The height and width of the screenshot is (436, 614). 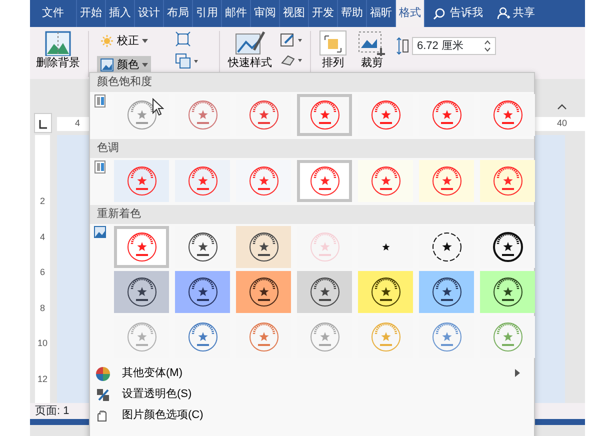 I want to click on page-count: 页面: 1, so click(x=52, y=411).